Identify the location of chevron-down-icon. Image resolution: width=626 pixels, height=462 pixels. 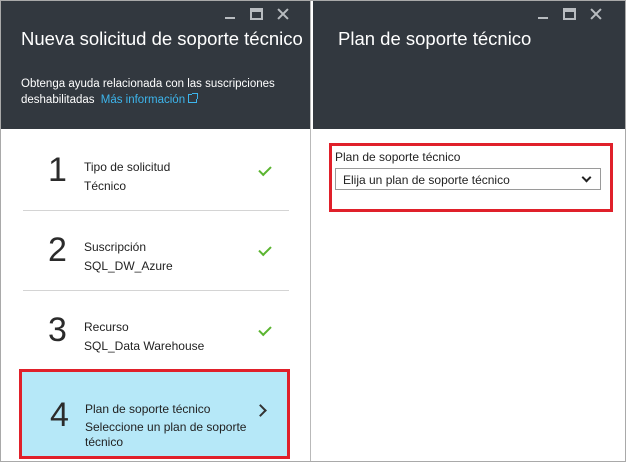
(586, 177).